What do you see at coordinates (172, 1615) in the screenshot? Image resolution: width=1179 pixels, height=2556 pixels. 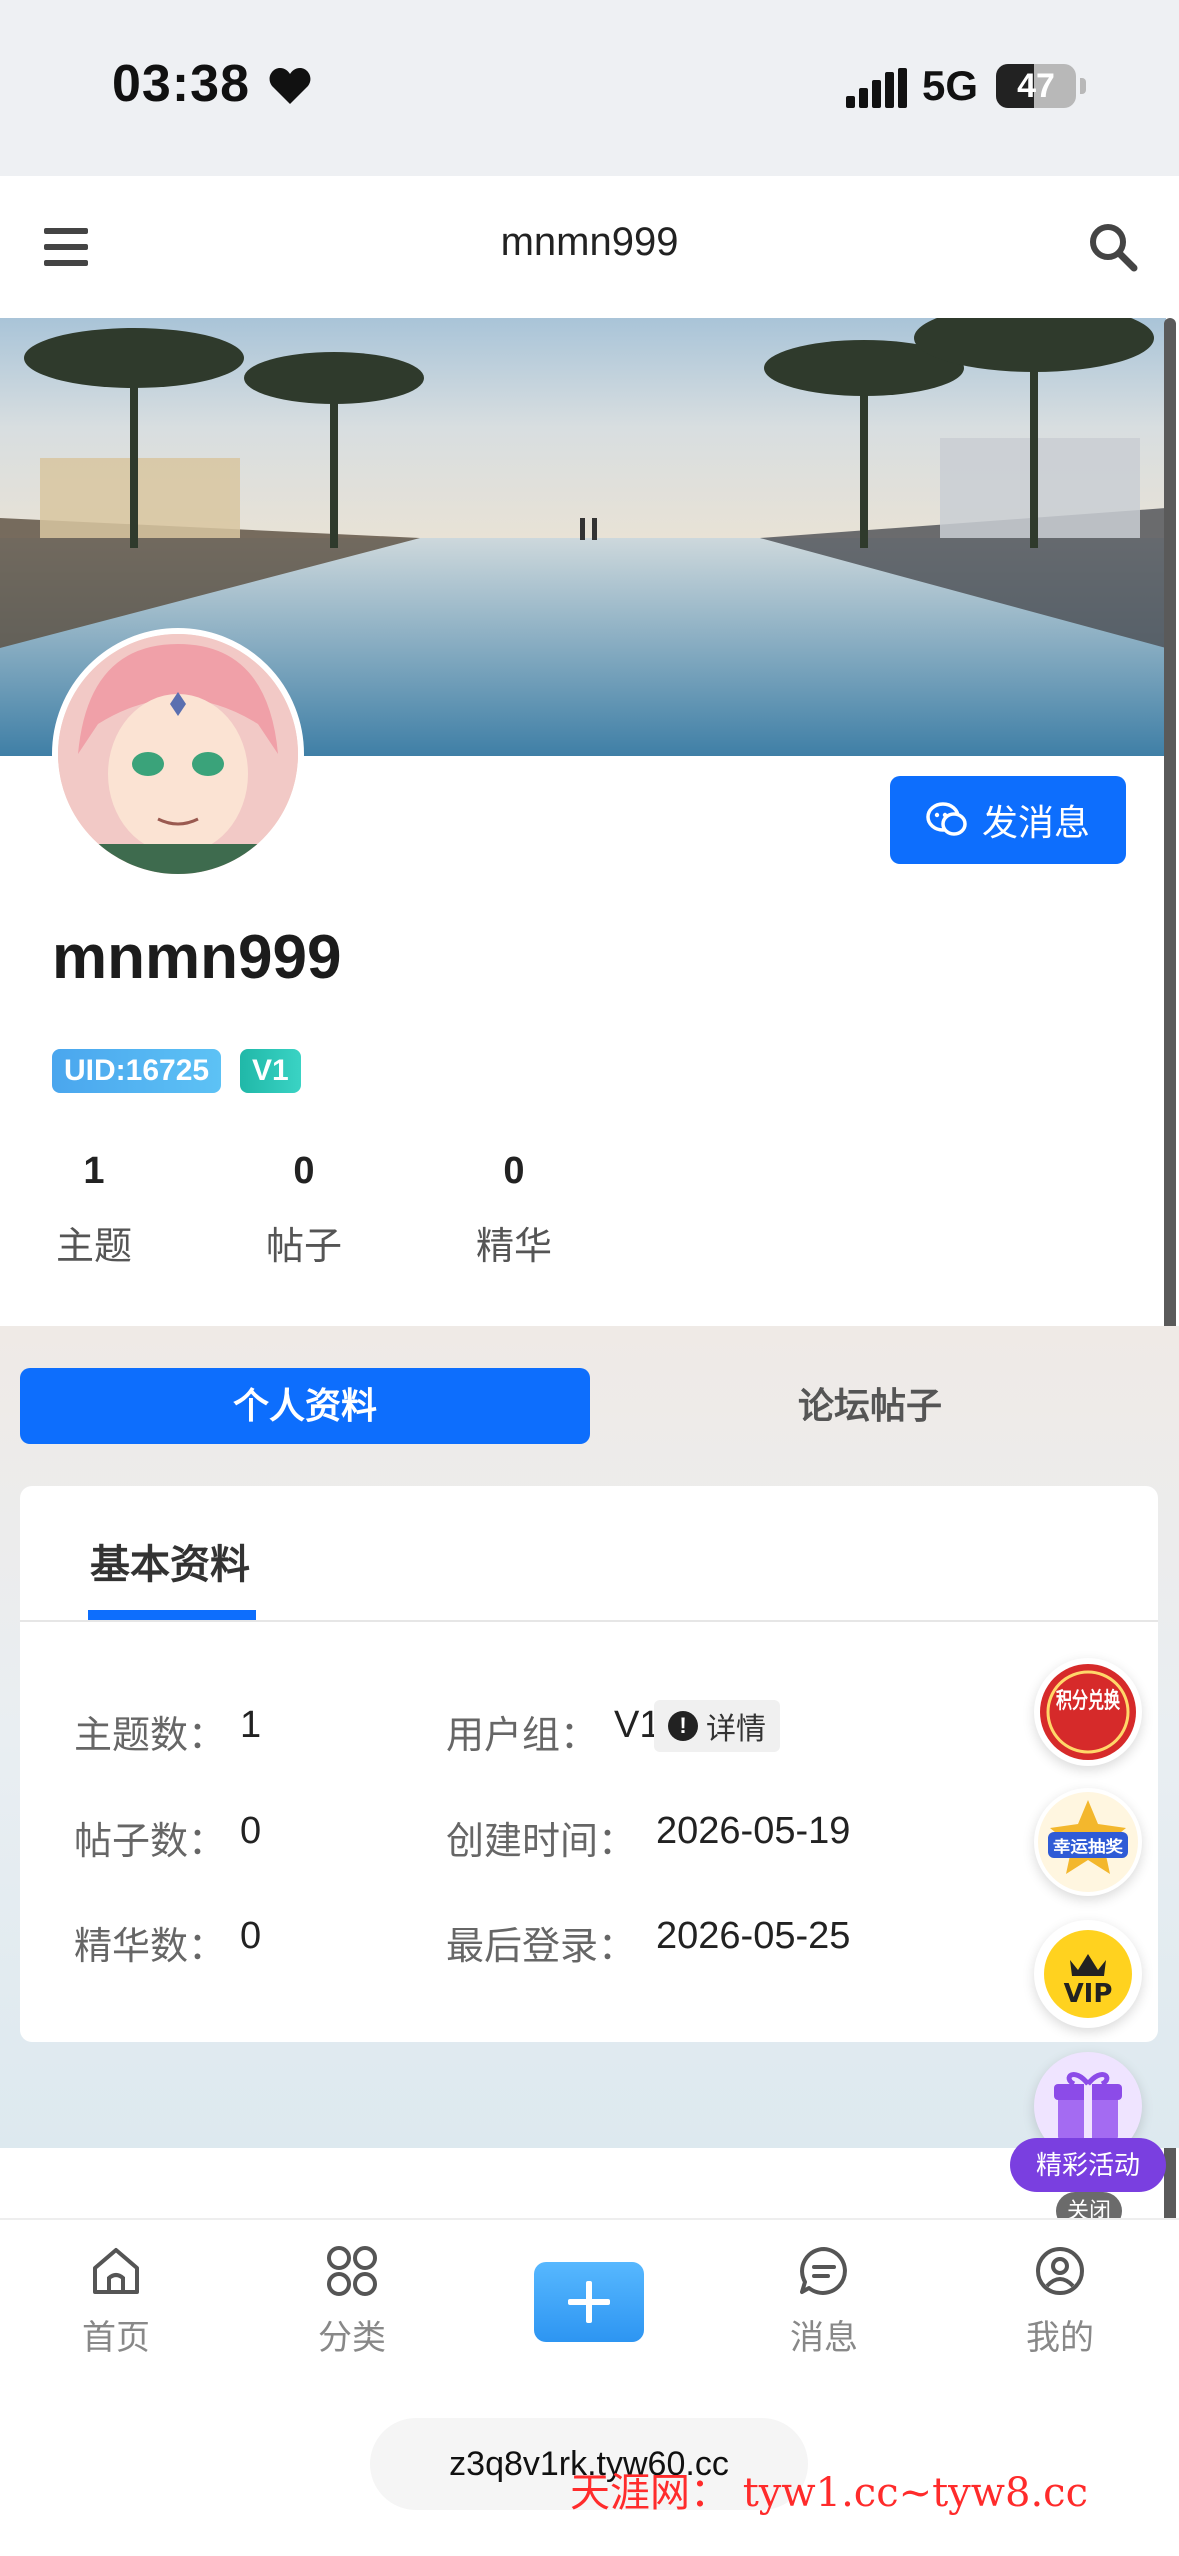 I see `tab-indicator` at bounding box center [172, 1615].